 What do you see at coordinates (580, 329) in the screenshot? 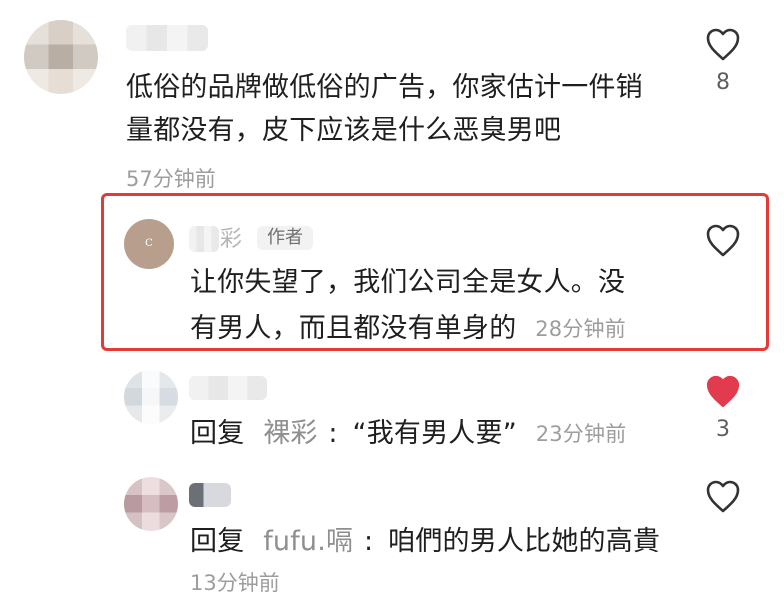
I see `author-reply-time: 28分钟前` at bounding box center [580, 329].